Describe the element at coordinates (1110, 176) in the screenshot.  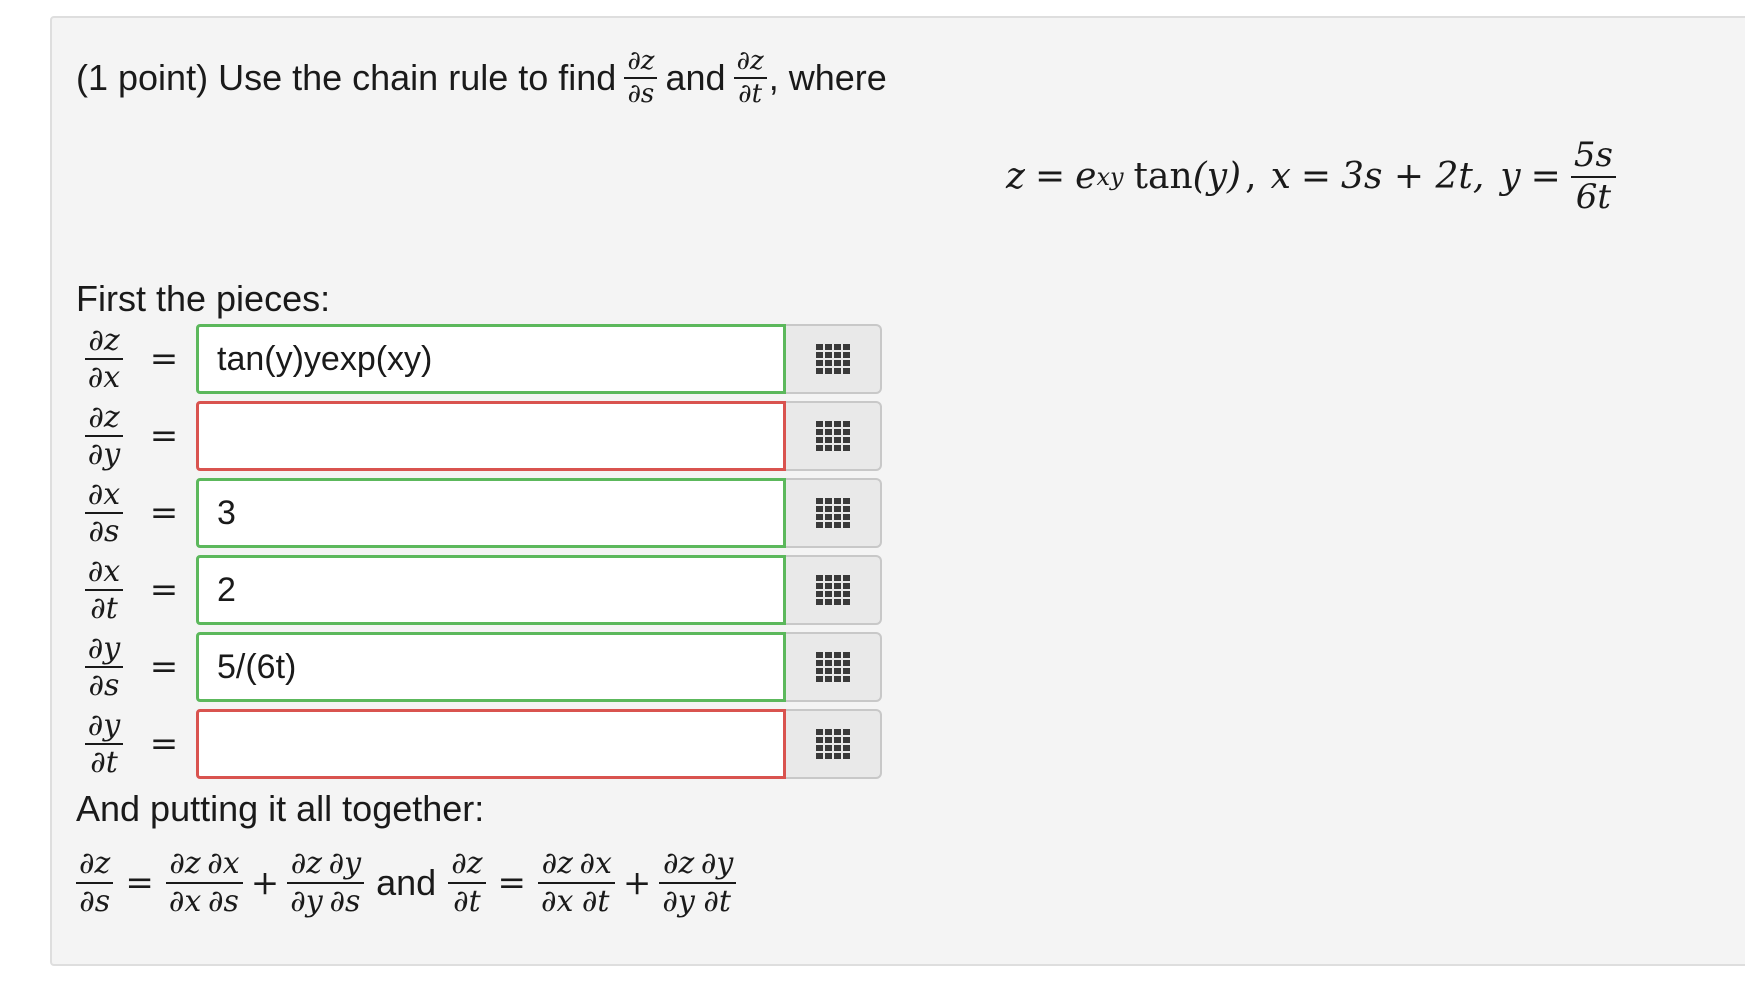
I see `exp-power: xy` at that location.